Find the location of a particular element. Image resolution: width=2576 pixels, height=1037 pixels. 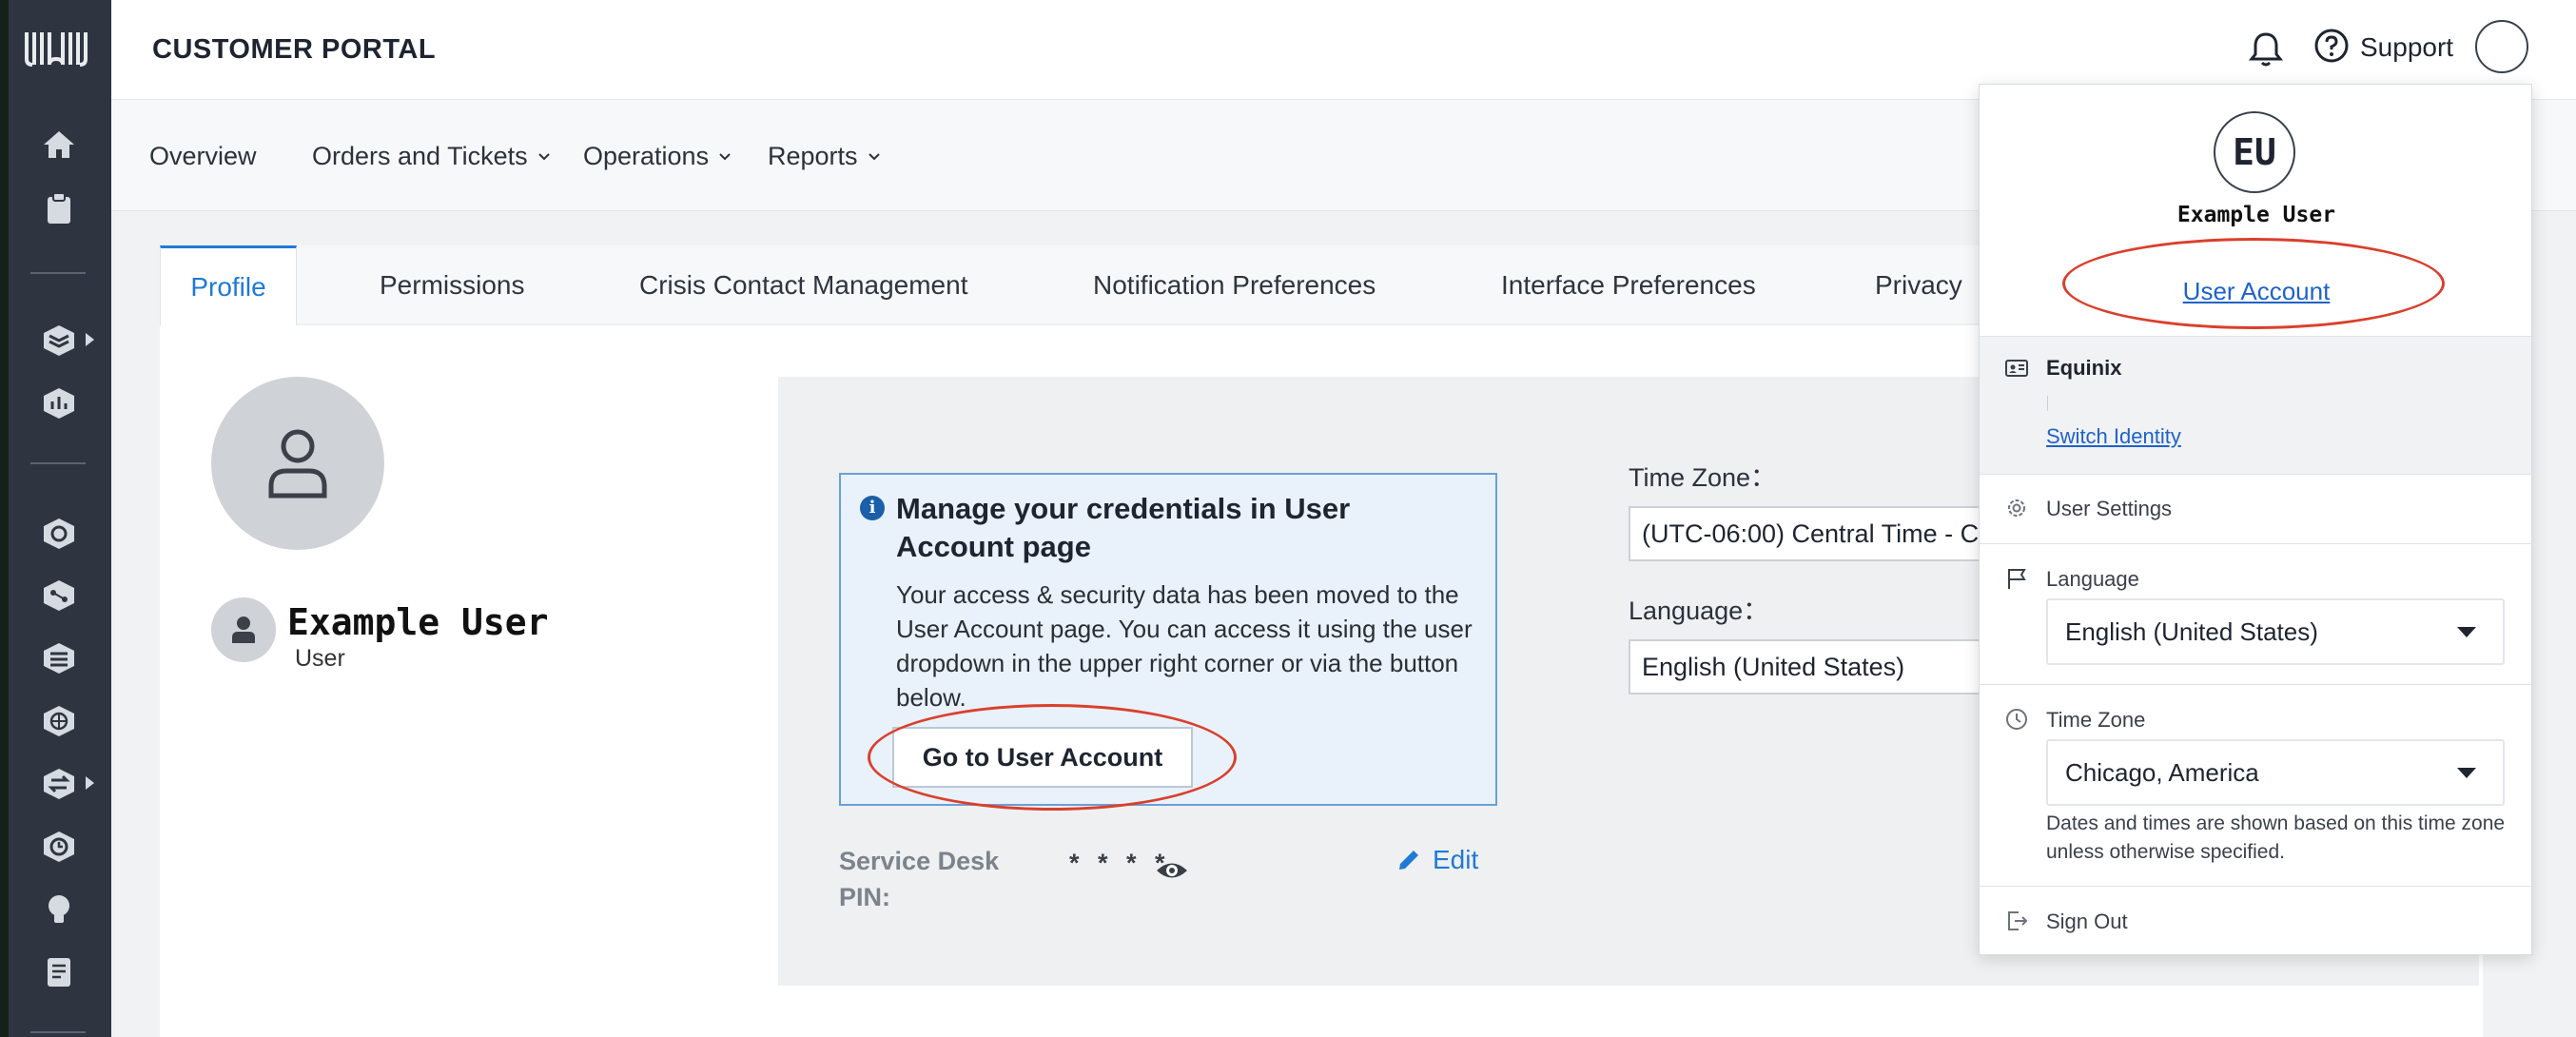

sign-out-icon is located at coordinates (2018, 920).